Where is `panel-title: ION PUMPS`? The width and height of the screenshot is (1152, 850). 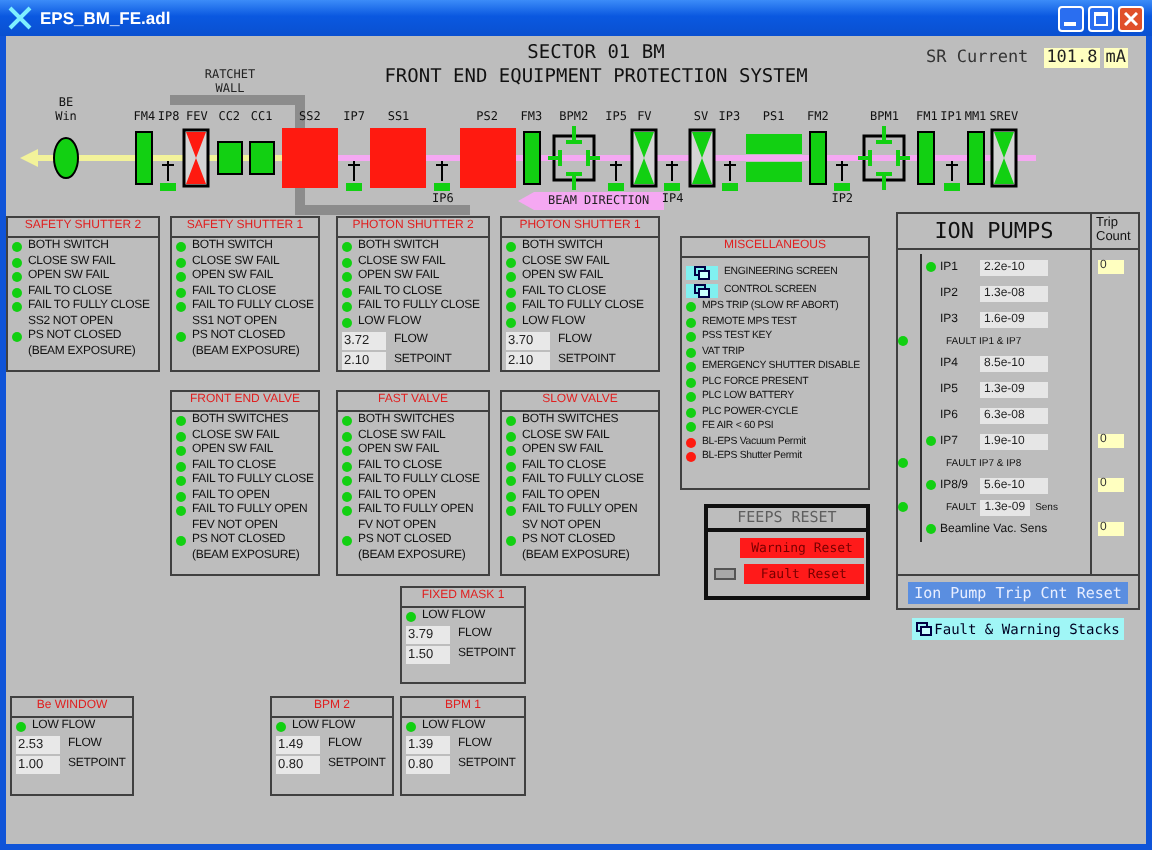 panel-title: ION PUMPS is located at coordinates (994, 232).